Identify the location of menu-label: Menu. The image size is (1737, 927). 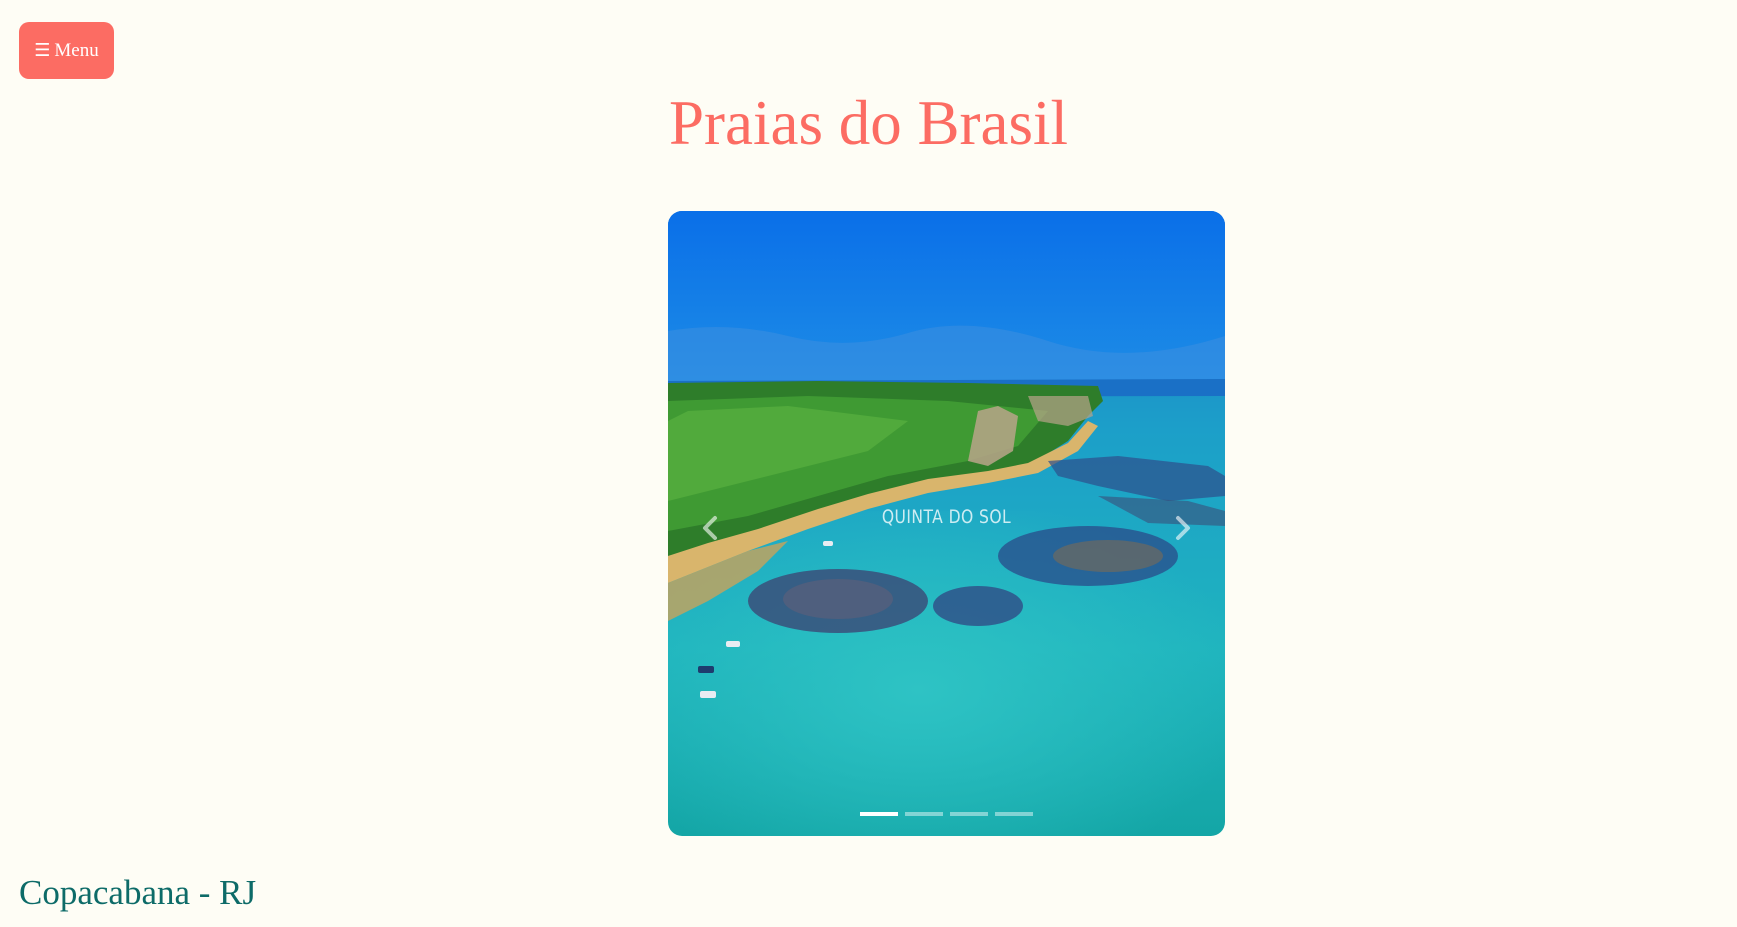
(76, 50).